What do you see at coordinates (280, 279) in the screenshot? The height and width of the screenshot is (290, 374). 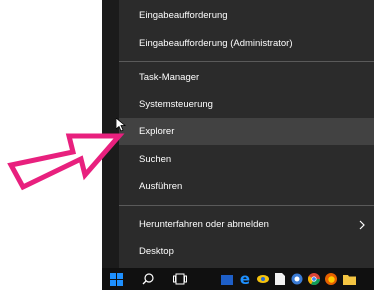 I see `file-icon` at bounding box center [280, 279].